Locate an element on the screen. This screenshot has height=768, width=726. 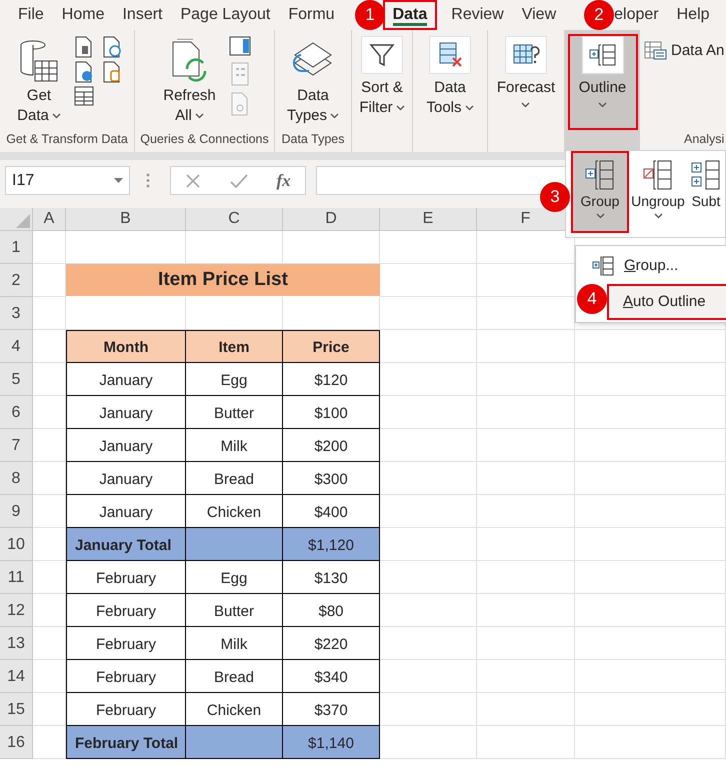
menu-item: Auto Outline is located at coordinates (666, 302).